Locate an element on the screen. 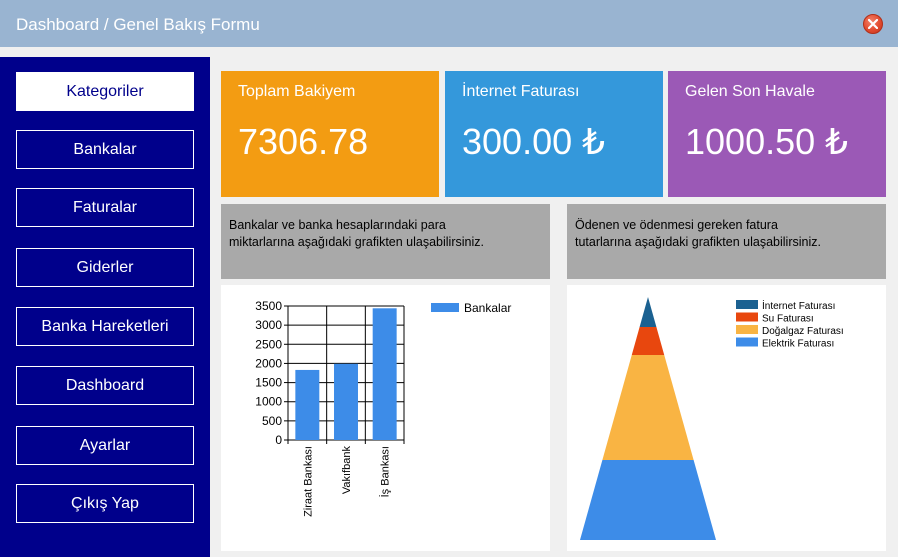 This screenshot has width=898, height=557. sidebar-item-dashboard: Dashboard is located at coordinates (105, 385).